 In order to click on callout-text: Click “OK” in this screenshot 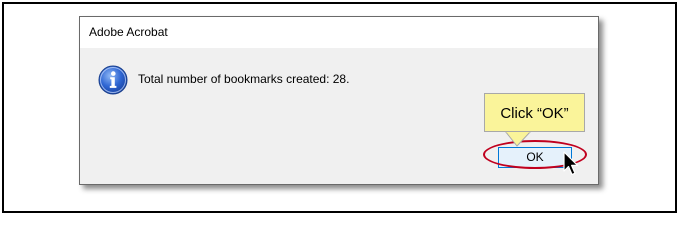, I will do `click(534, 113)`.